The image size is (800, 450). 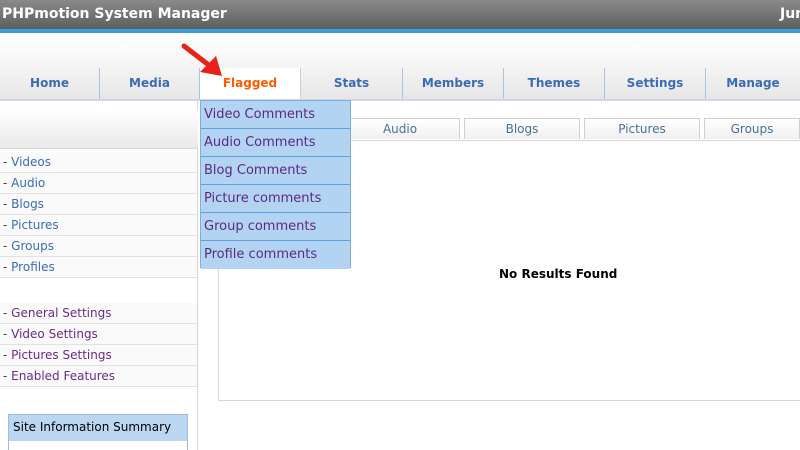 What do you see at coordinates (98, 225) in the screenshot?
I see `sidebar-item-pictures: - Pictures` at bounding box center [98, 225].